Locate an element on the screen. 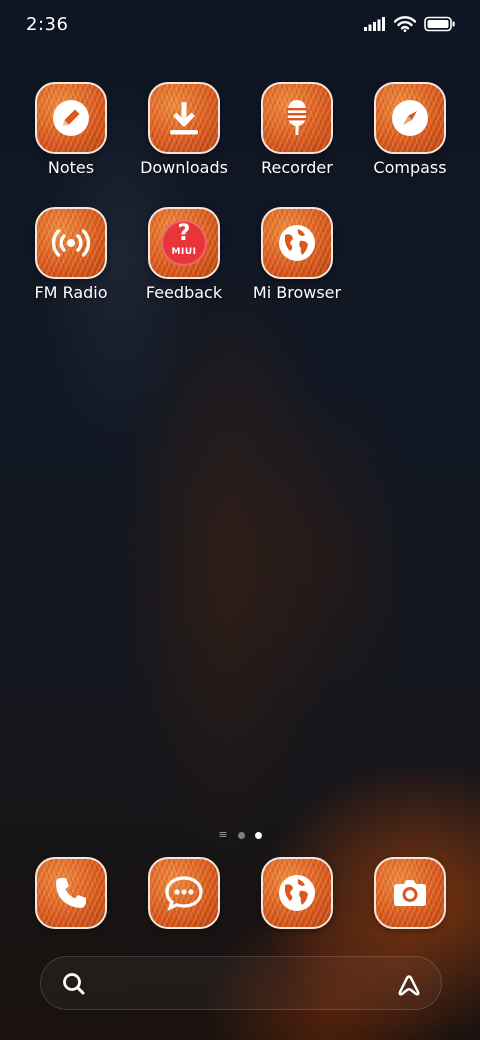  search-icon is located at coordinates (74, 984).